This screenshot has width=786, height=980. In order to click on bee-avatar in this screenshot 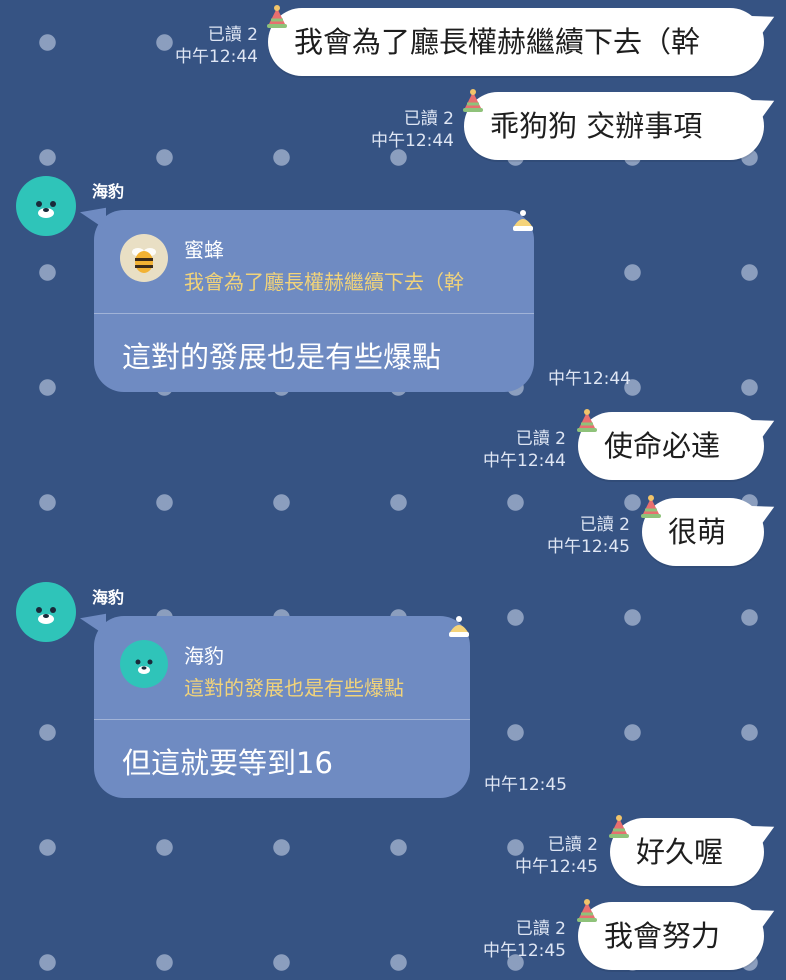, I will do `click(144, 258)`.